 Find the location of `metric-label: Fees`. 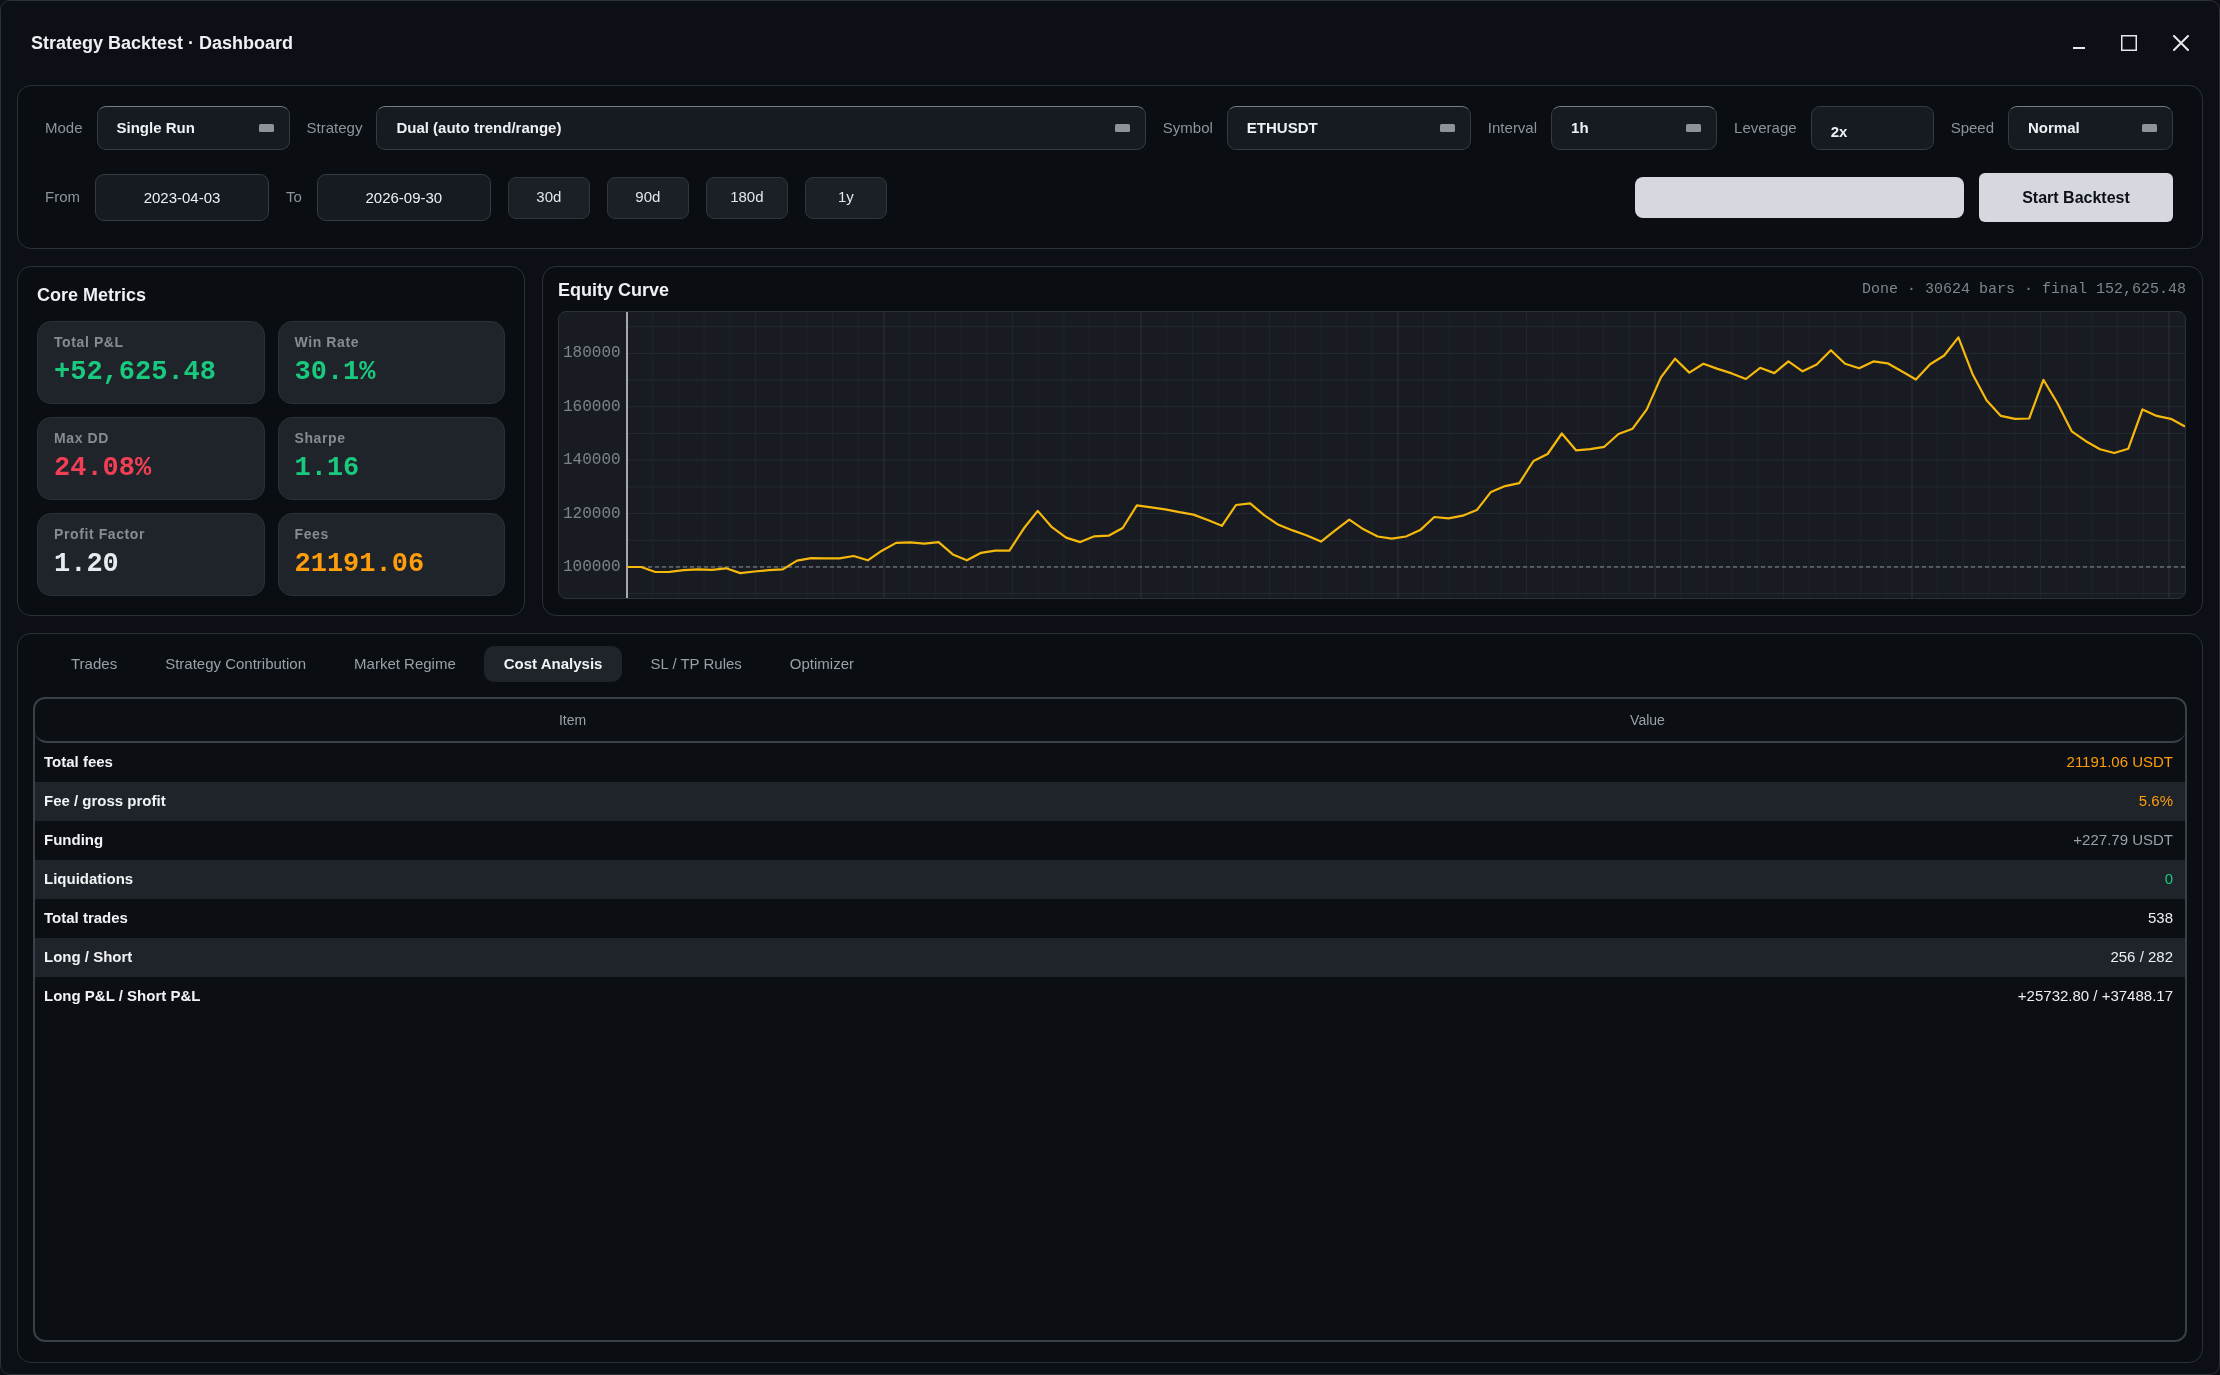

metric-label: Fees is located at coordinates (312, 534).